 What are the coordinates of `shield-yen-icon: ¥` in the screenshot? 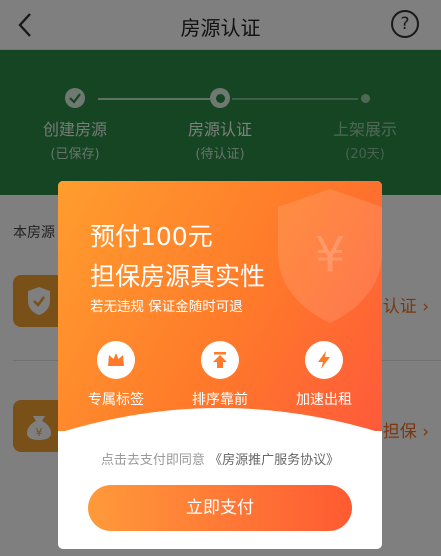 It's located at (330, 256).